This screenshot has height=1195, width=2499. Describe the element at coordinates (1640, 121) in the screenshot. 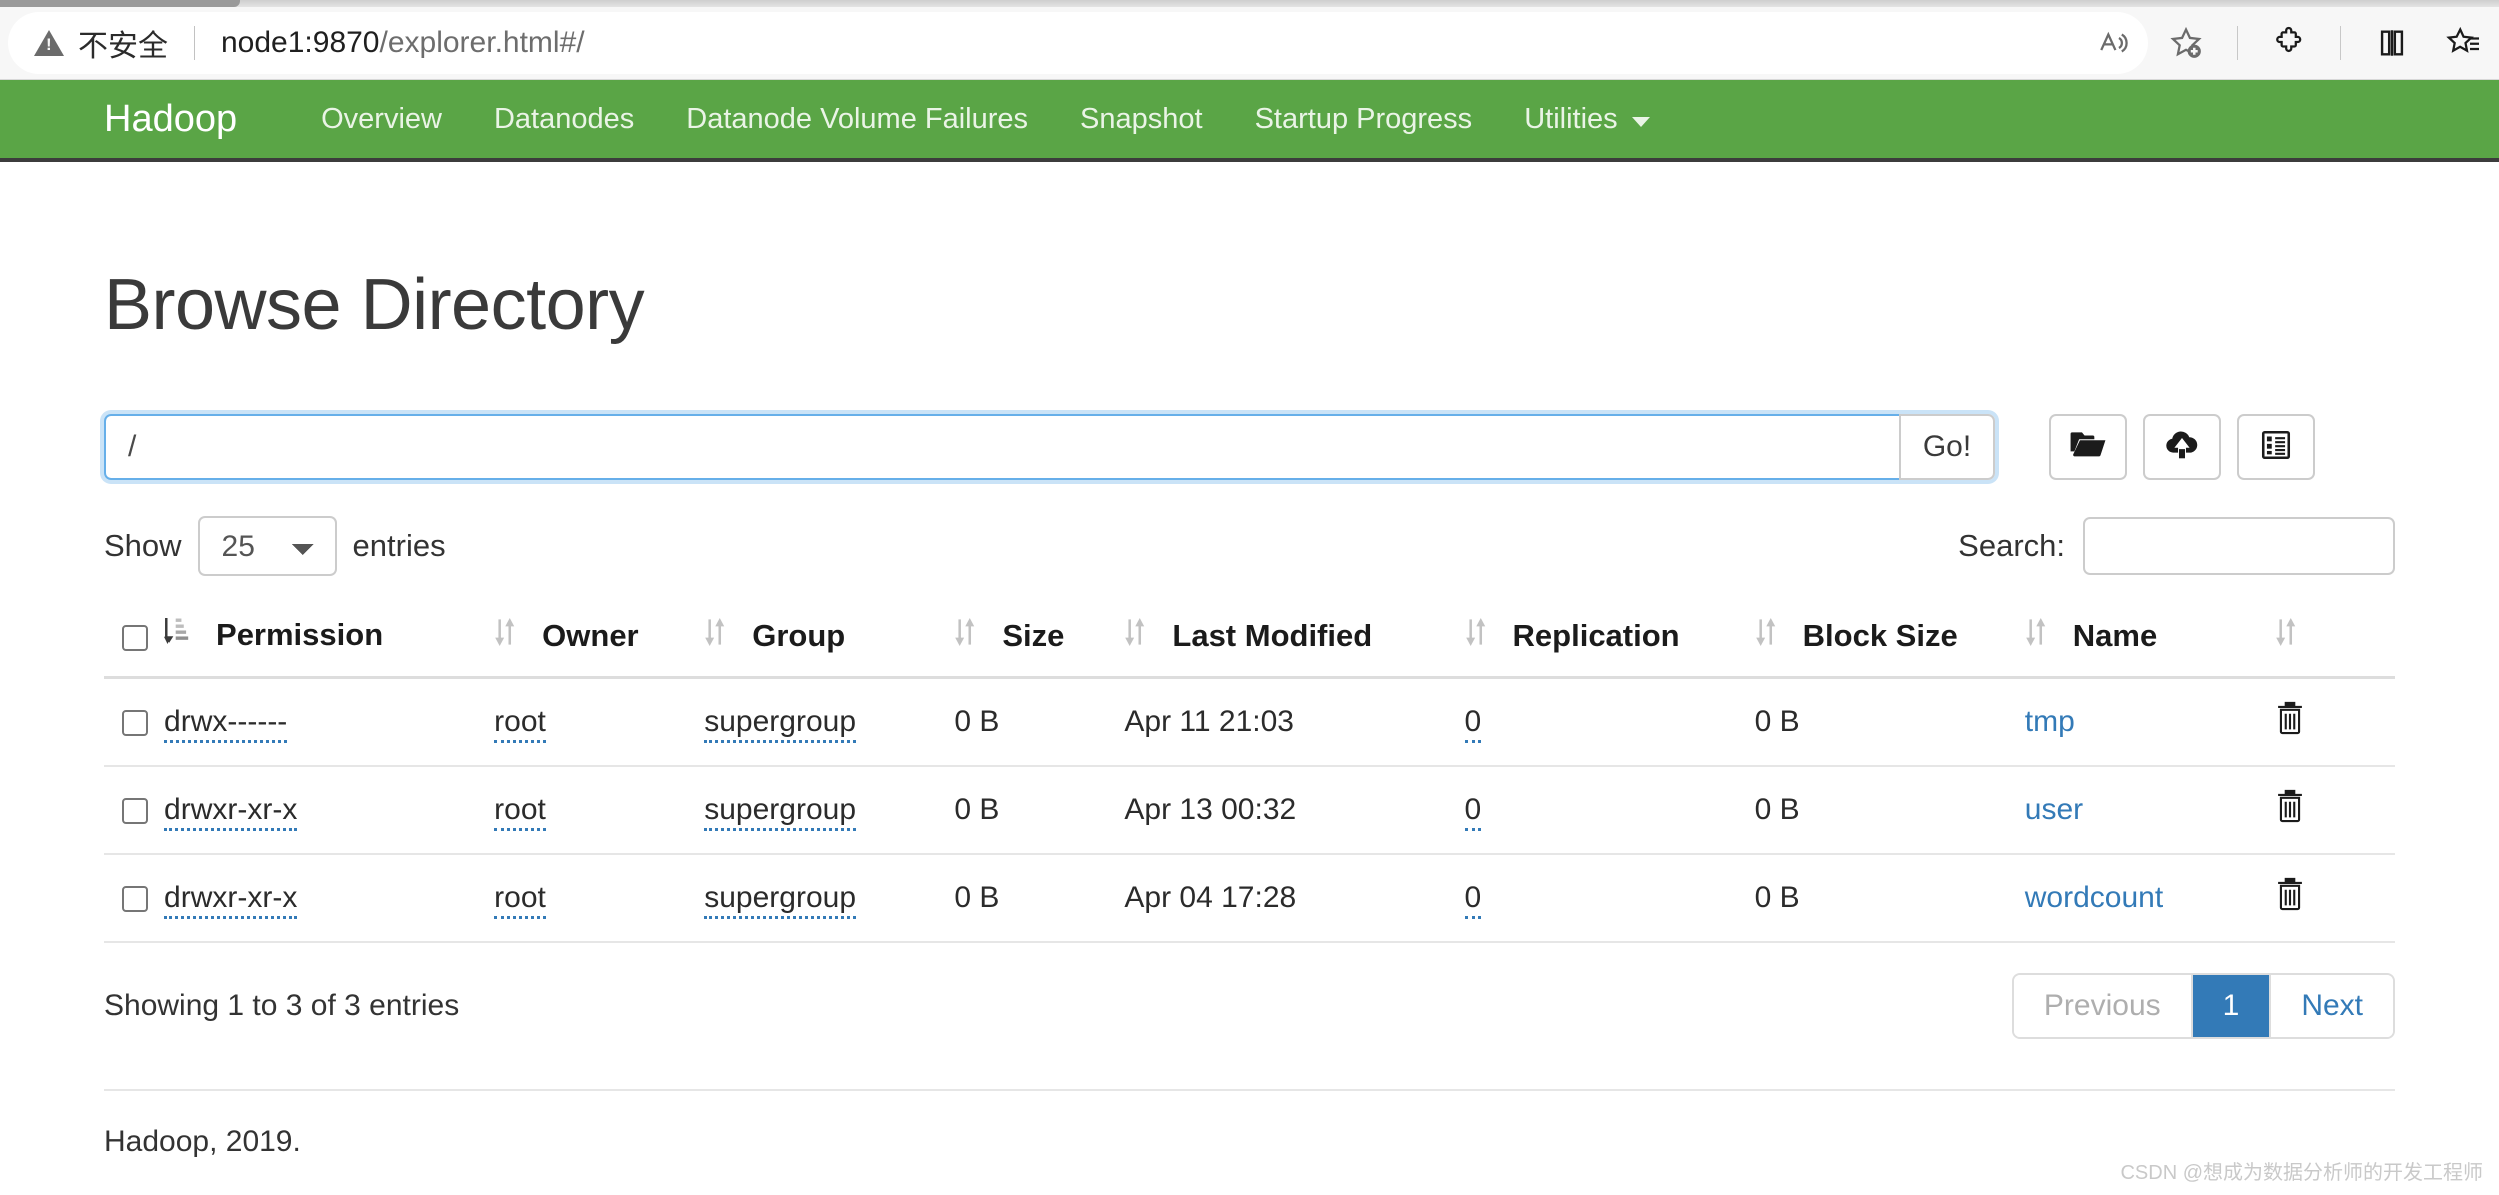

I see `chevron-down-icon` at that location.